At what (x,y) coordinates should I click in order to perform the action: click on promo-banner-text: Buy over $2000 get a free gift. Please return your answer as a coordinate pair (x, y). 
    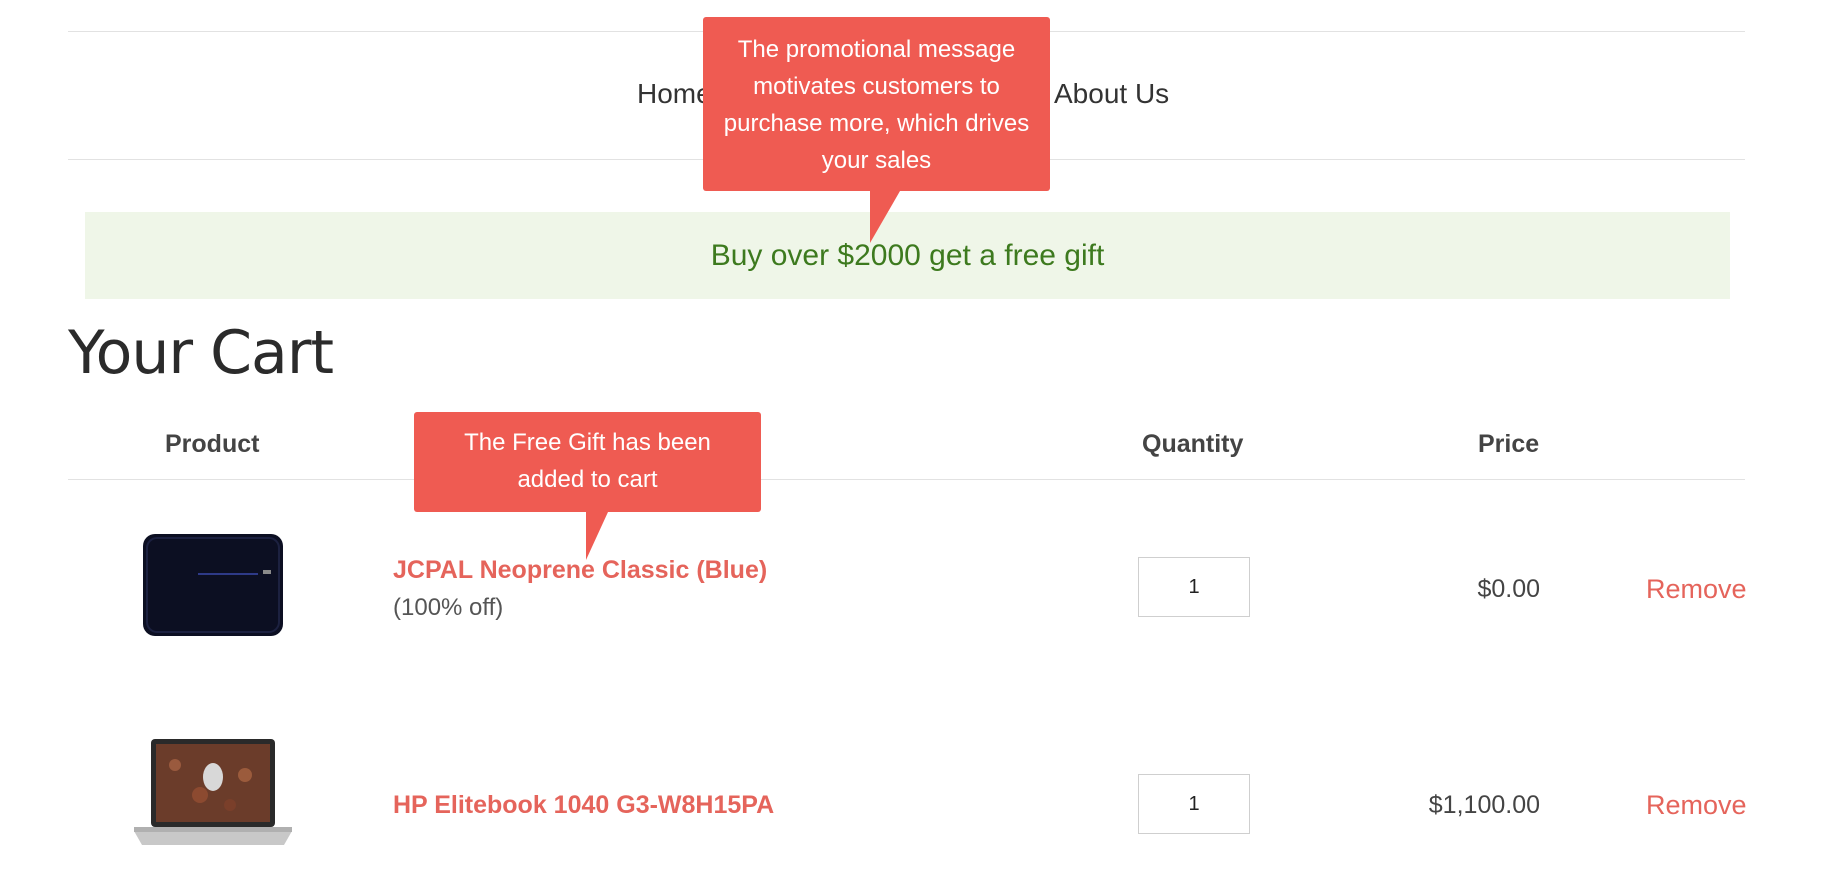
    Looking at the image, I should click on (907, 255).